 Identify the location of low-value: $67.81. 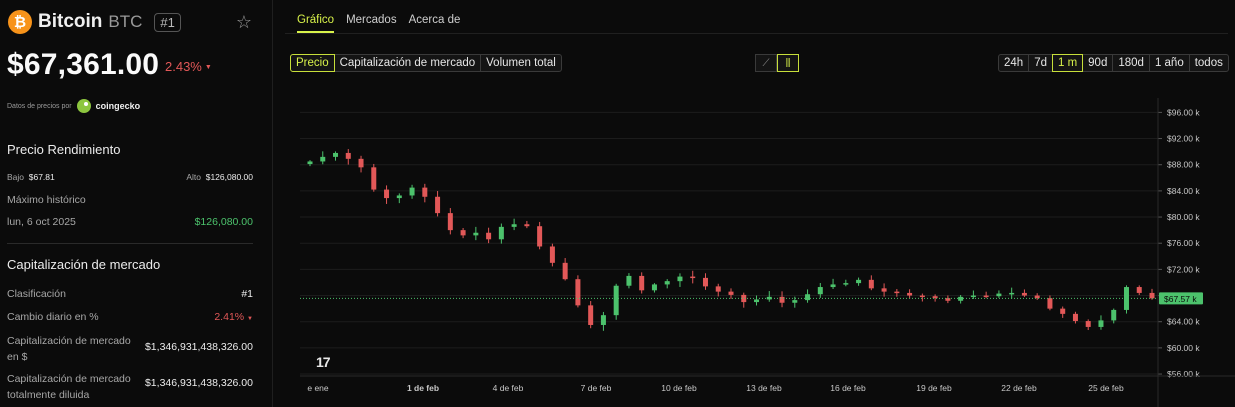
(41, 177).